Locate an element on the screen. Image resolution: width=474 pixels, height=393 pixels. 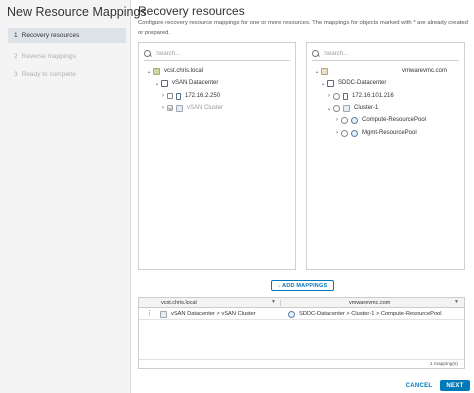
target-search-input is located at coordinates (384, 53).